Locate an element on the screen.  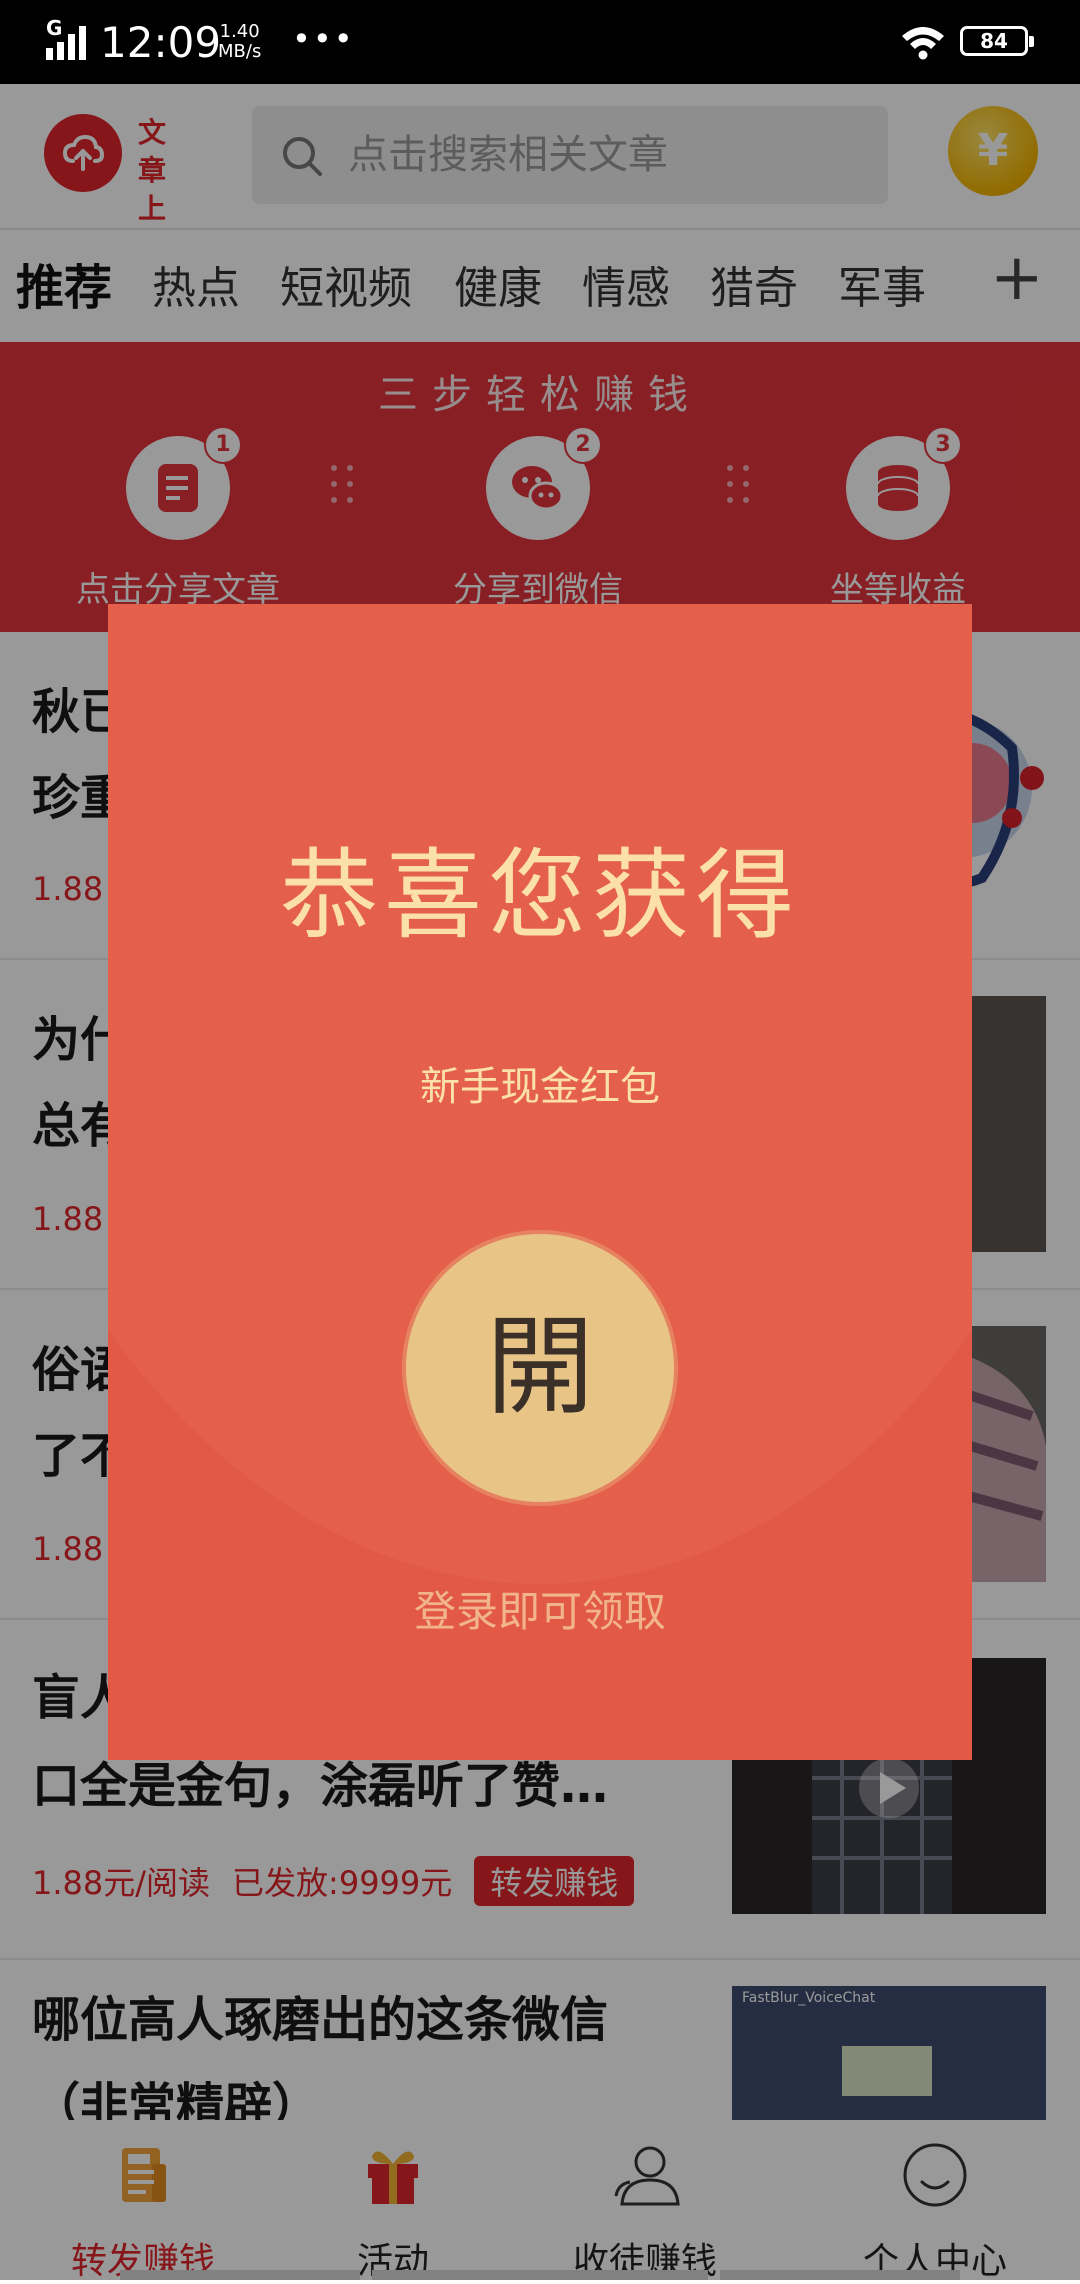
battery-icon: 84 is located at coordinates (997, 41).